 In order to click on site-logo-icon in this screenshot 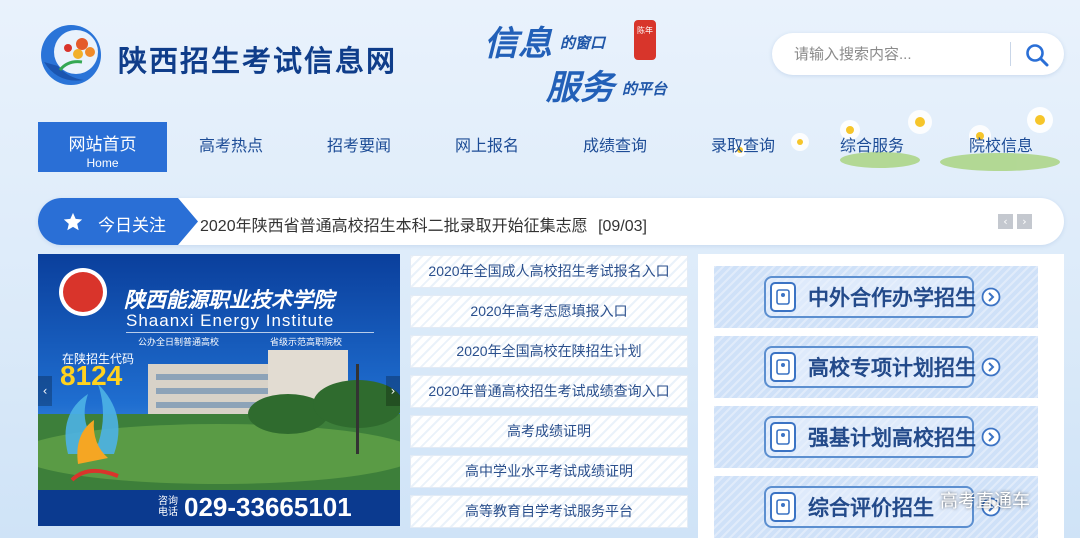, I will do `click(71, 55)`.